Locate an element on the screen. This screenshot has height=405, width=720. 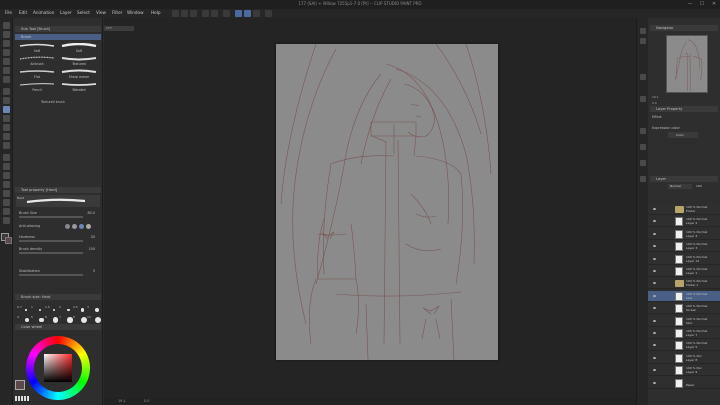
brush-size-option-label: 5 is located at coordinates (32, 317).